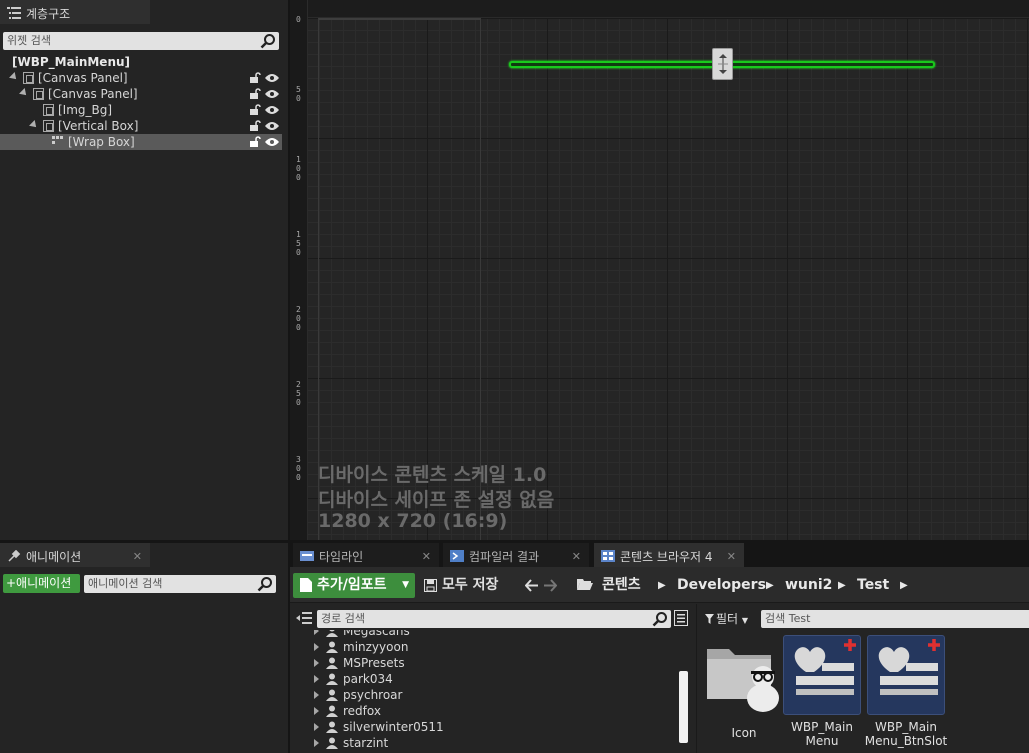  What do you see at coordinates (376, 647) in the screenshot?
I see `folder-label: minzyyoon` at bounding box center [376, 647].